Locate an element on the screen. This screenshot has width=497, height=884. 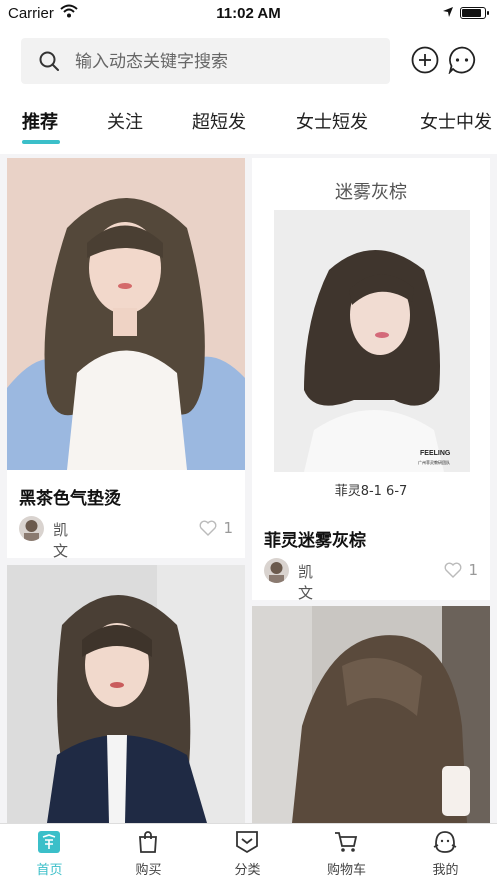
tab-womens-medium: 女士中发 is located at coordinates (456, 121).